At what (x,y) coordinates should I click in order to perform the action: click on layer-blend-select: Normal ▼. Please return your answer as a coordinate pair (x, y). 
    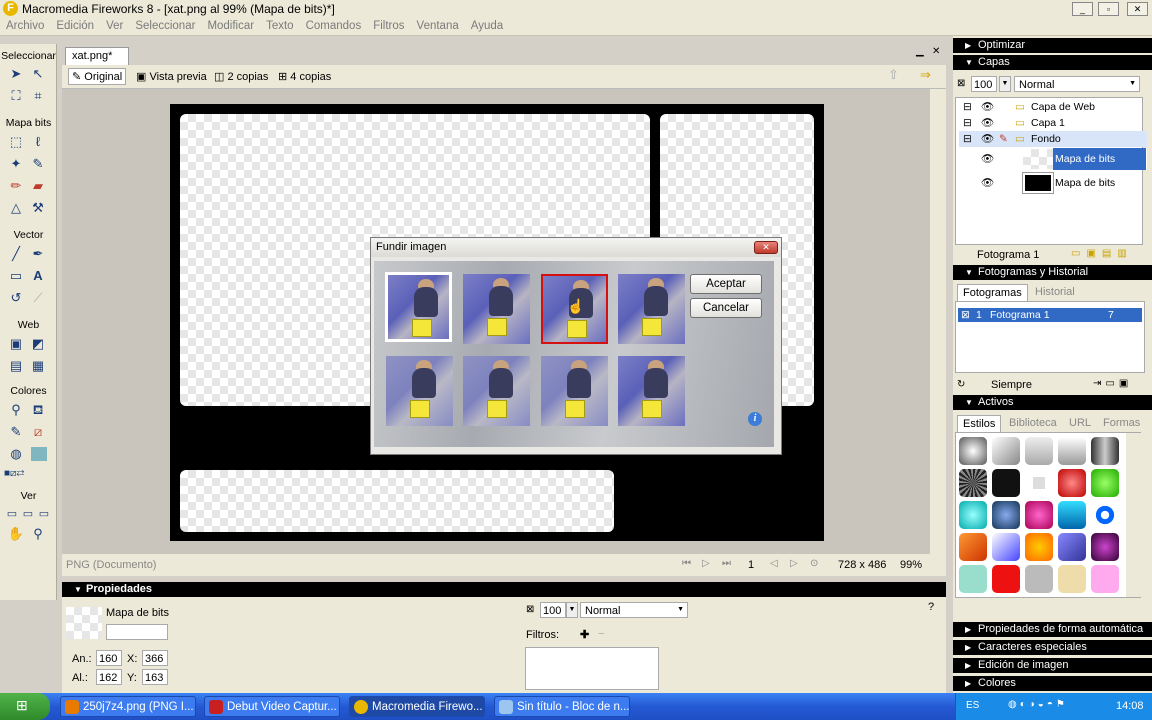
    Looking at the image, I should click on (1077, 84).